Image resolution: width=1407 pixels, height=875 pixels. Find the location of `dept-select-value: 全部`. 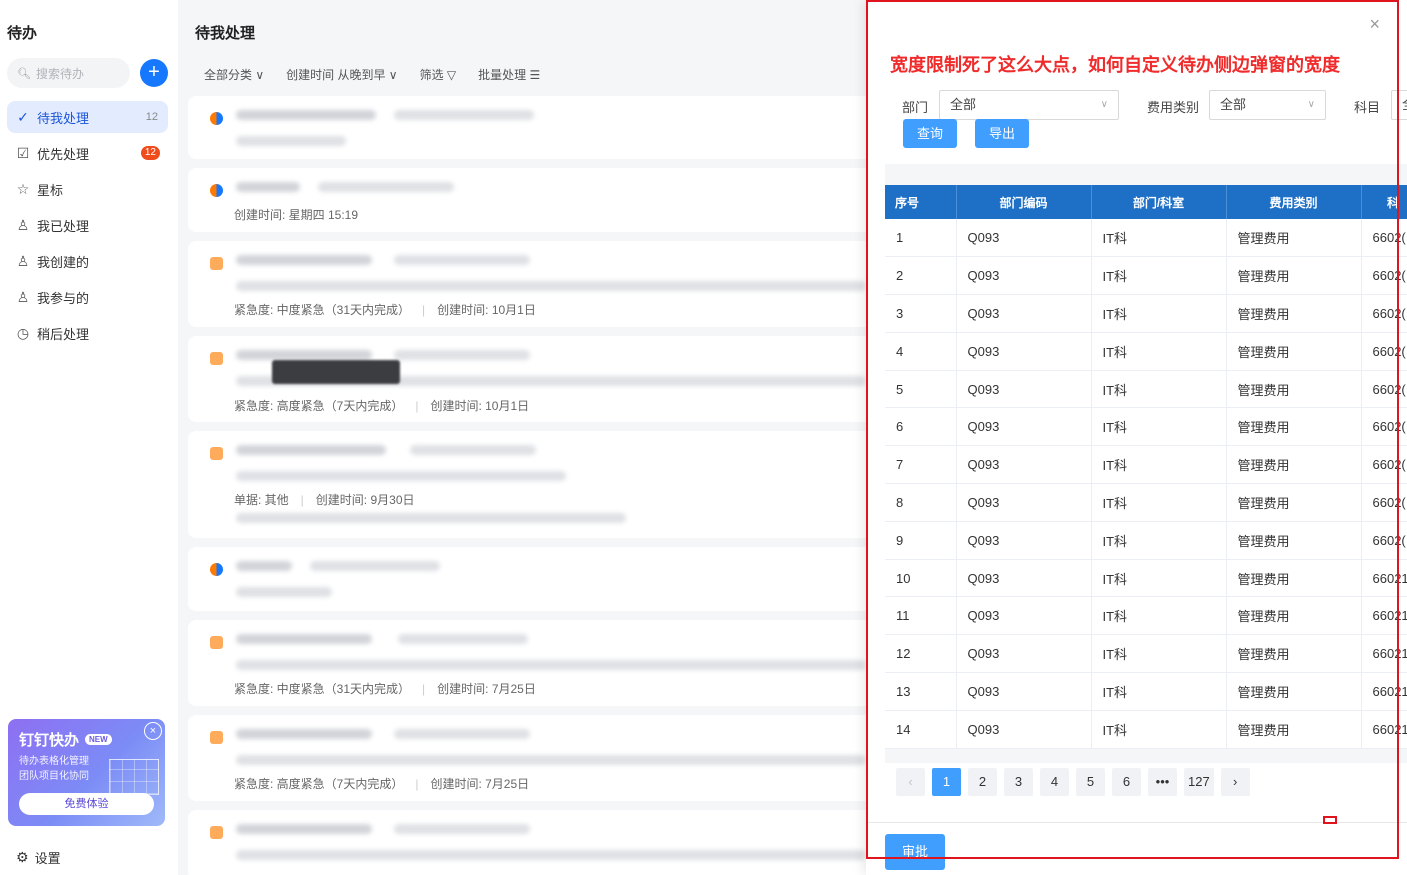

dept-select-value: 全部 is located at coordinates (963, 104).